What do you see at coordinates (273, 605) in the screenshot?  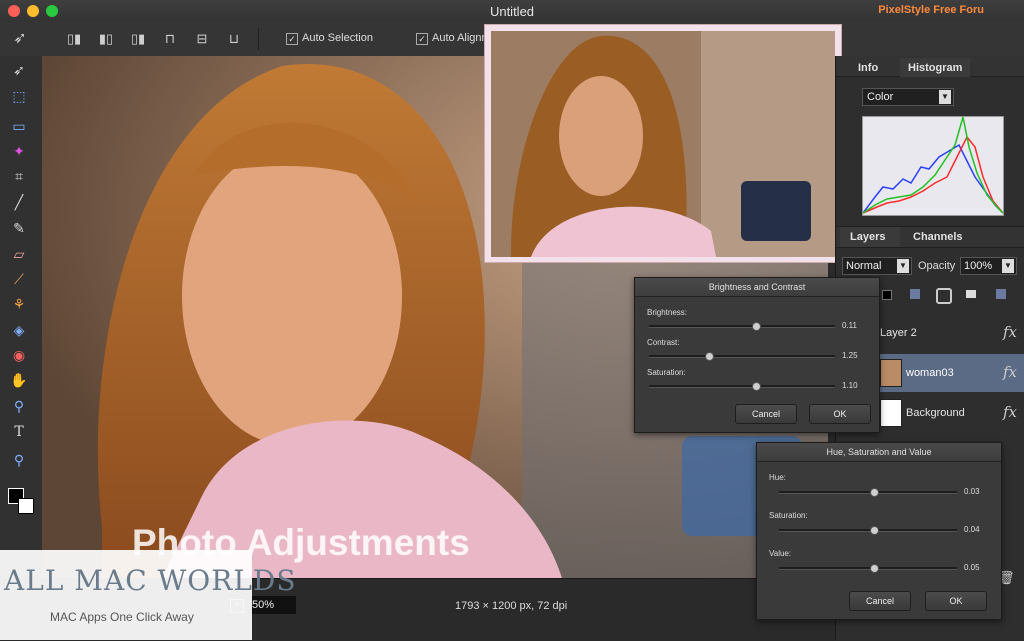 I see `zoom-level-field: 50%` at bounding box center [273, 605].